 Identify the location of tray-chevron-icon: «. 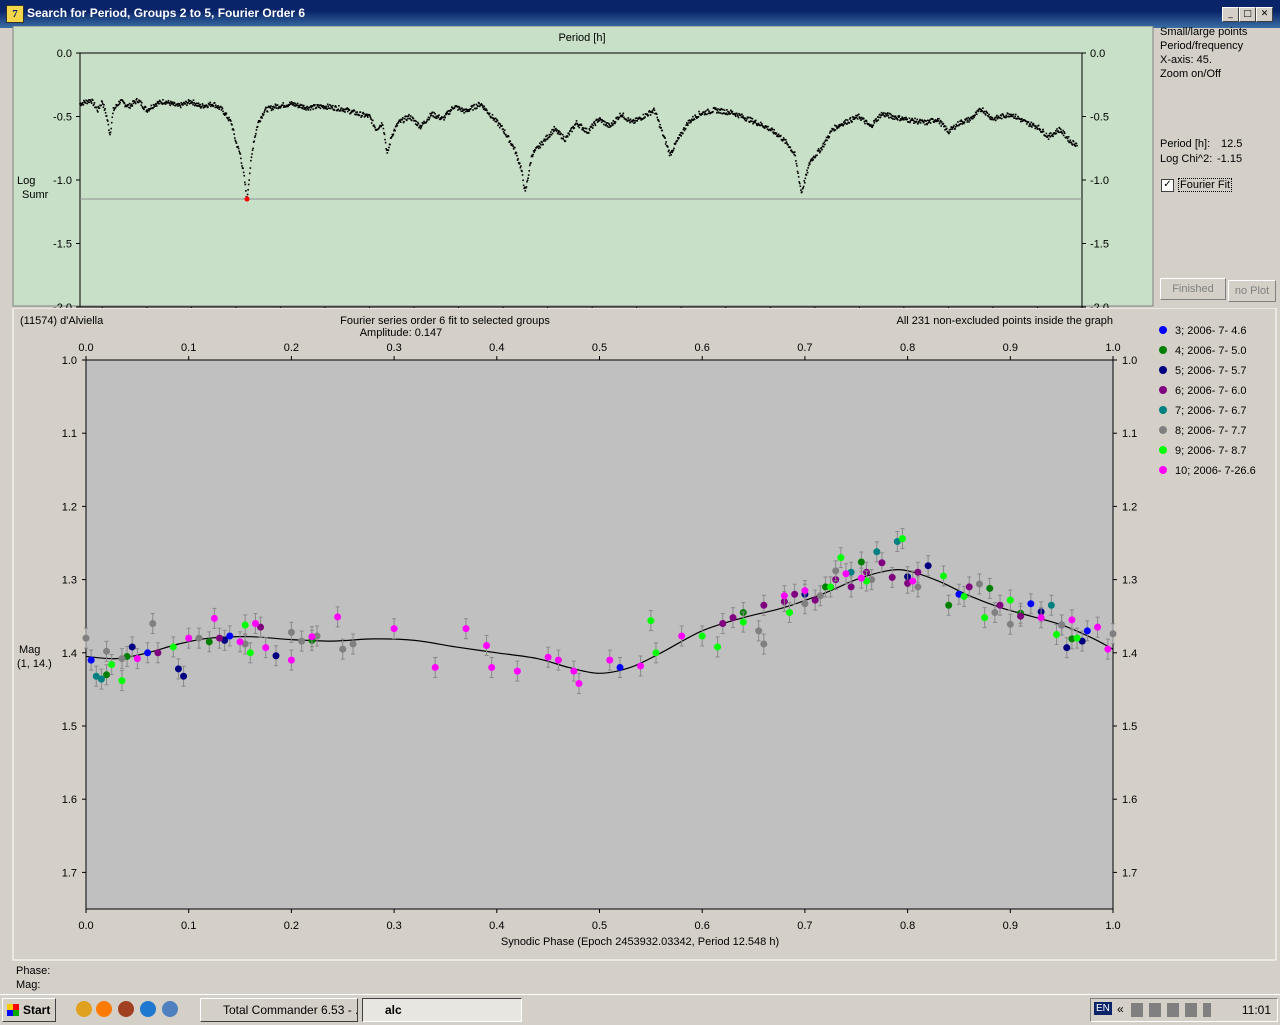
(1120, 1009).